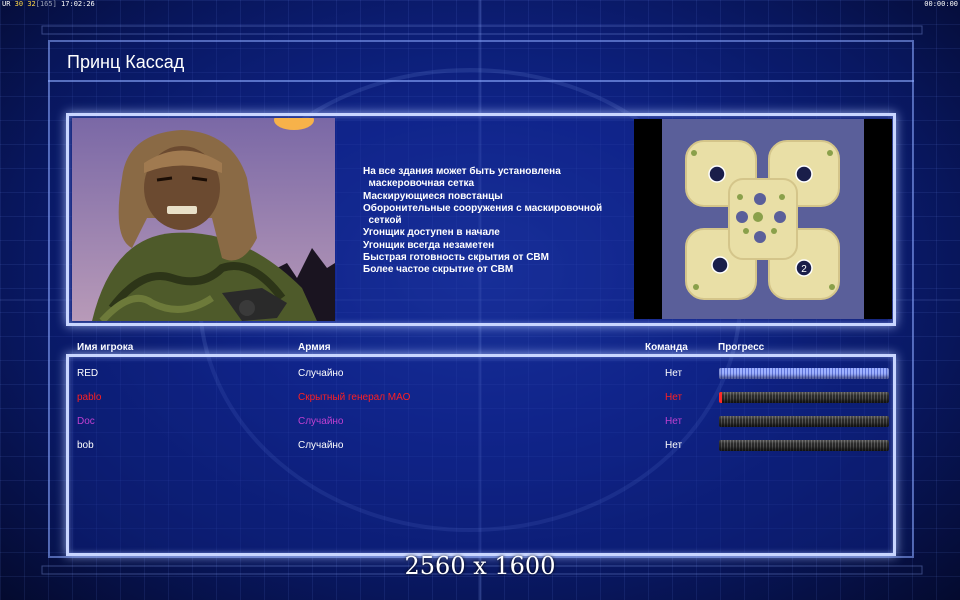 The width and height of the screenshot is (960, 600). What do you see at coordinates (763, 219) in the screenshot?
I see `minimap-icon: 2` at bounding box center [763, 219].